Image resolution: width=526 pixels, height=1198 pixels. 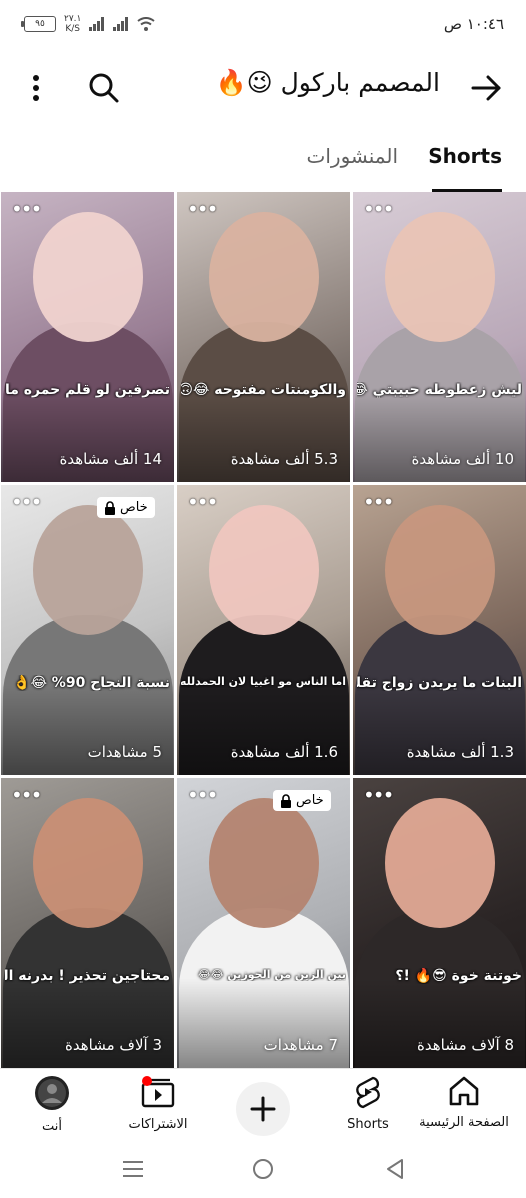 What do you see at coordinates (465, 156) in the screenshot?
I see `tab-shorts: Shorts` at bounding box center [465, 156].